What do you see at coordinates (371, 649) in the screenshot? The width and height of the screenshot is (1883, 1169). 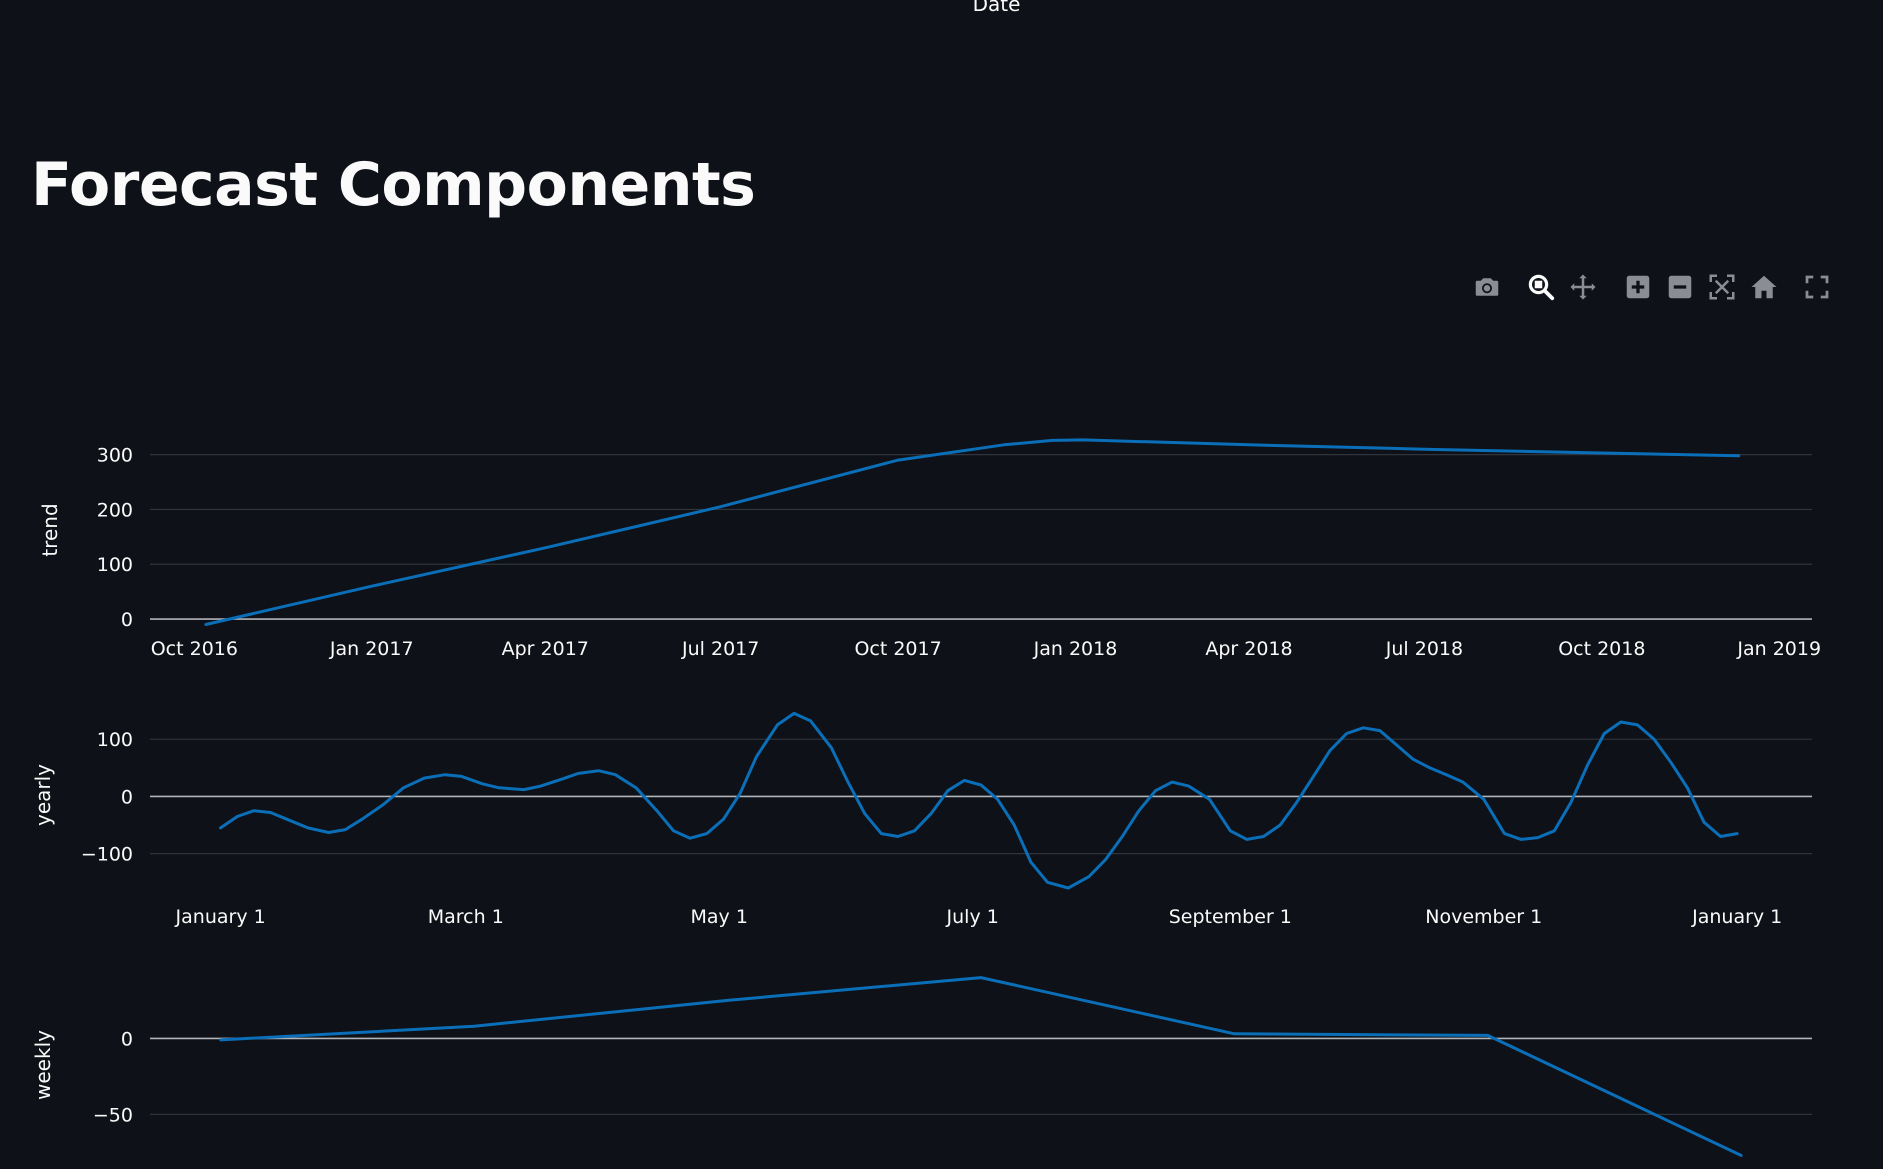 I see `x-tick-label: Jan 2017` at bounding box center [371, 649].